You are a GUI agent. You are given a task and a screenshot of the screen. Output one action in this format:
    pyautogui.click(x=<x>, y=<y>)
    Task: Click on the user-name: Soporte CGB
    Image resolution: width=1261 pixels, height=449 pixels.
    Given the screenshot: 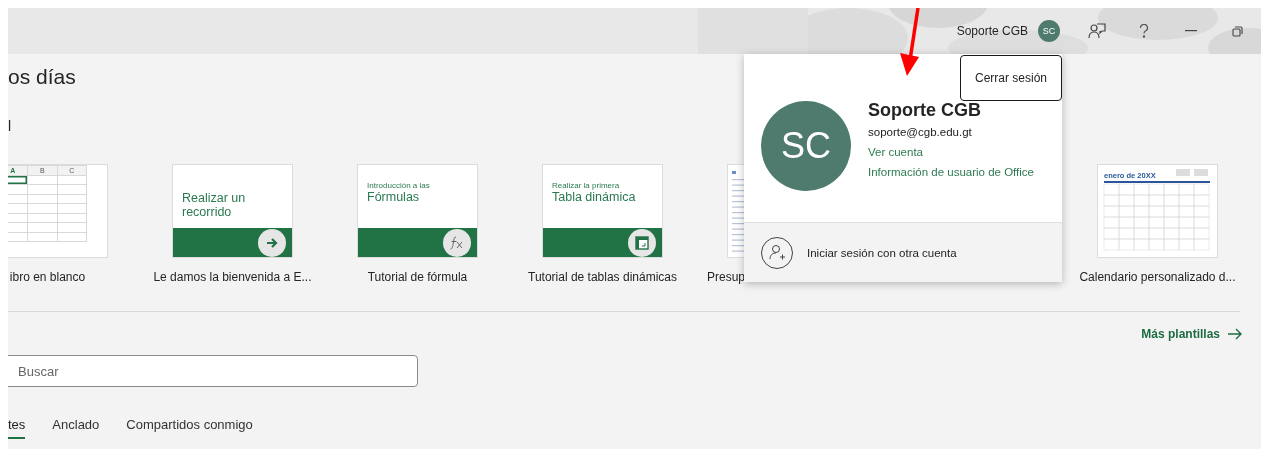 What is the action you would take?
    pyautogui.click(x=992, y=31)
    